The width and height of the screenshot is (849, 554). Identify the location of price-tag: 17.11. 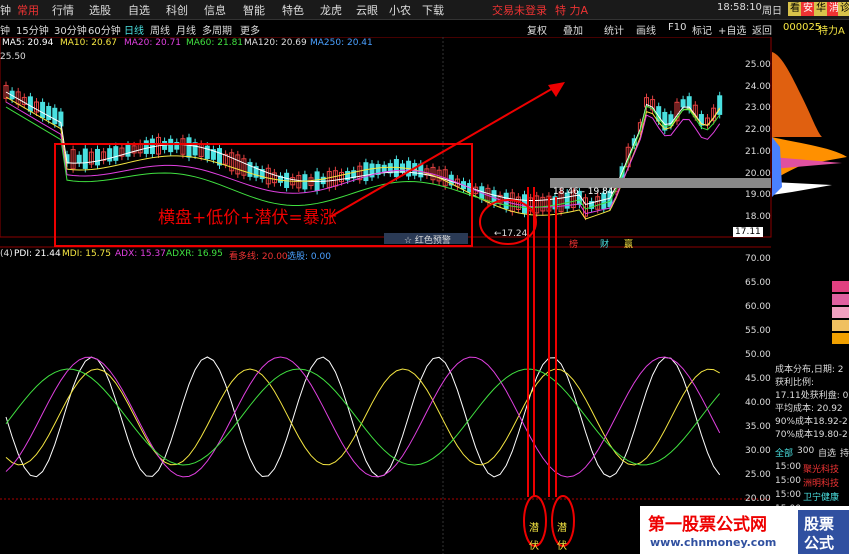
(748, 232).